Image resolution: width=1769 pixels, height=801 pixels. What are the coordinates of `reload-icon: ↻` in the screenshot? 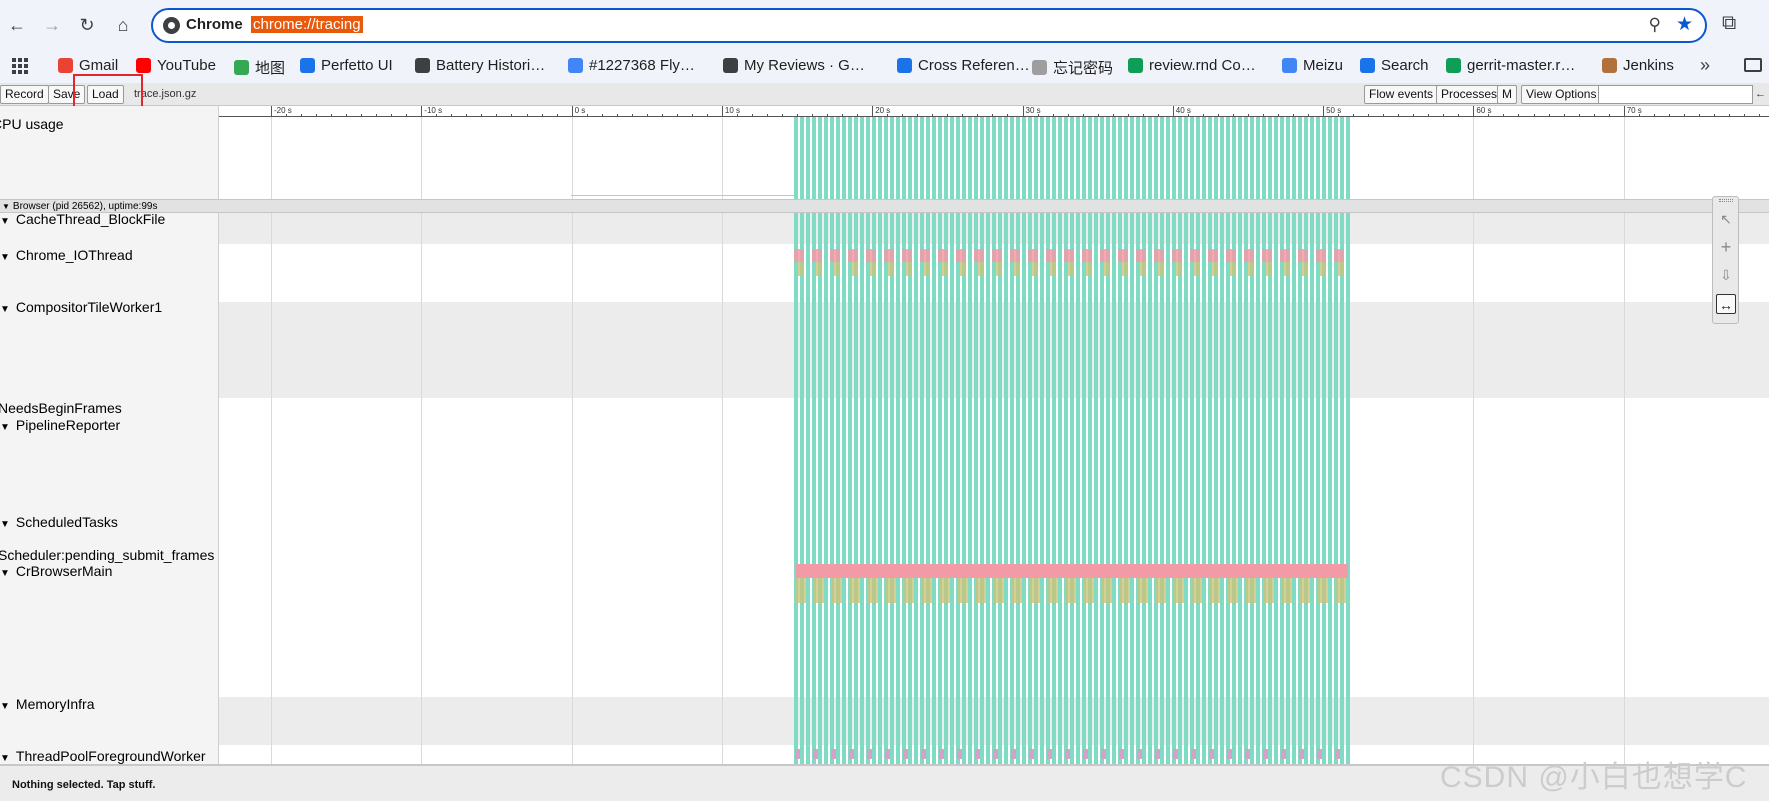 It's located at (87, 25).